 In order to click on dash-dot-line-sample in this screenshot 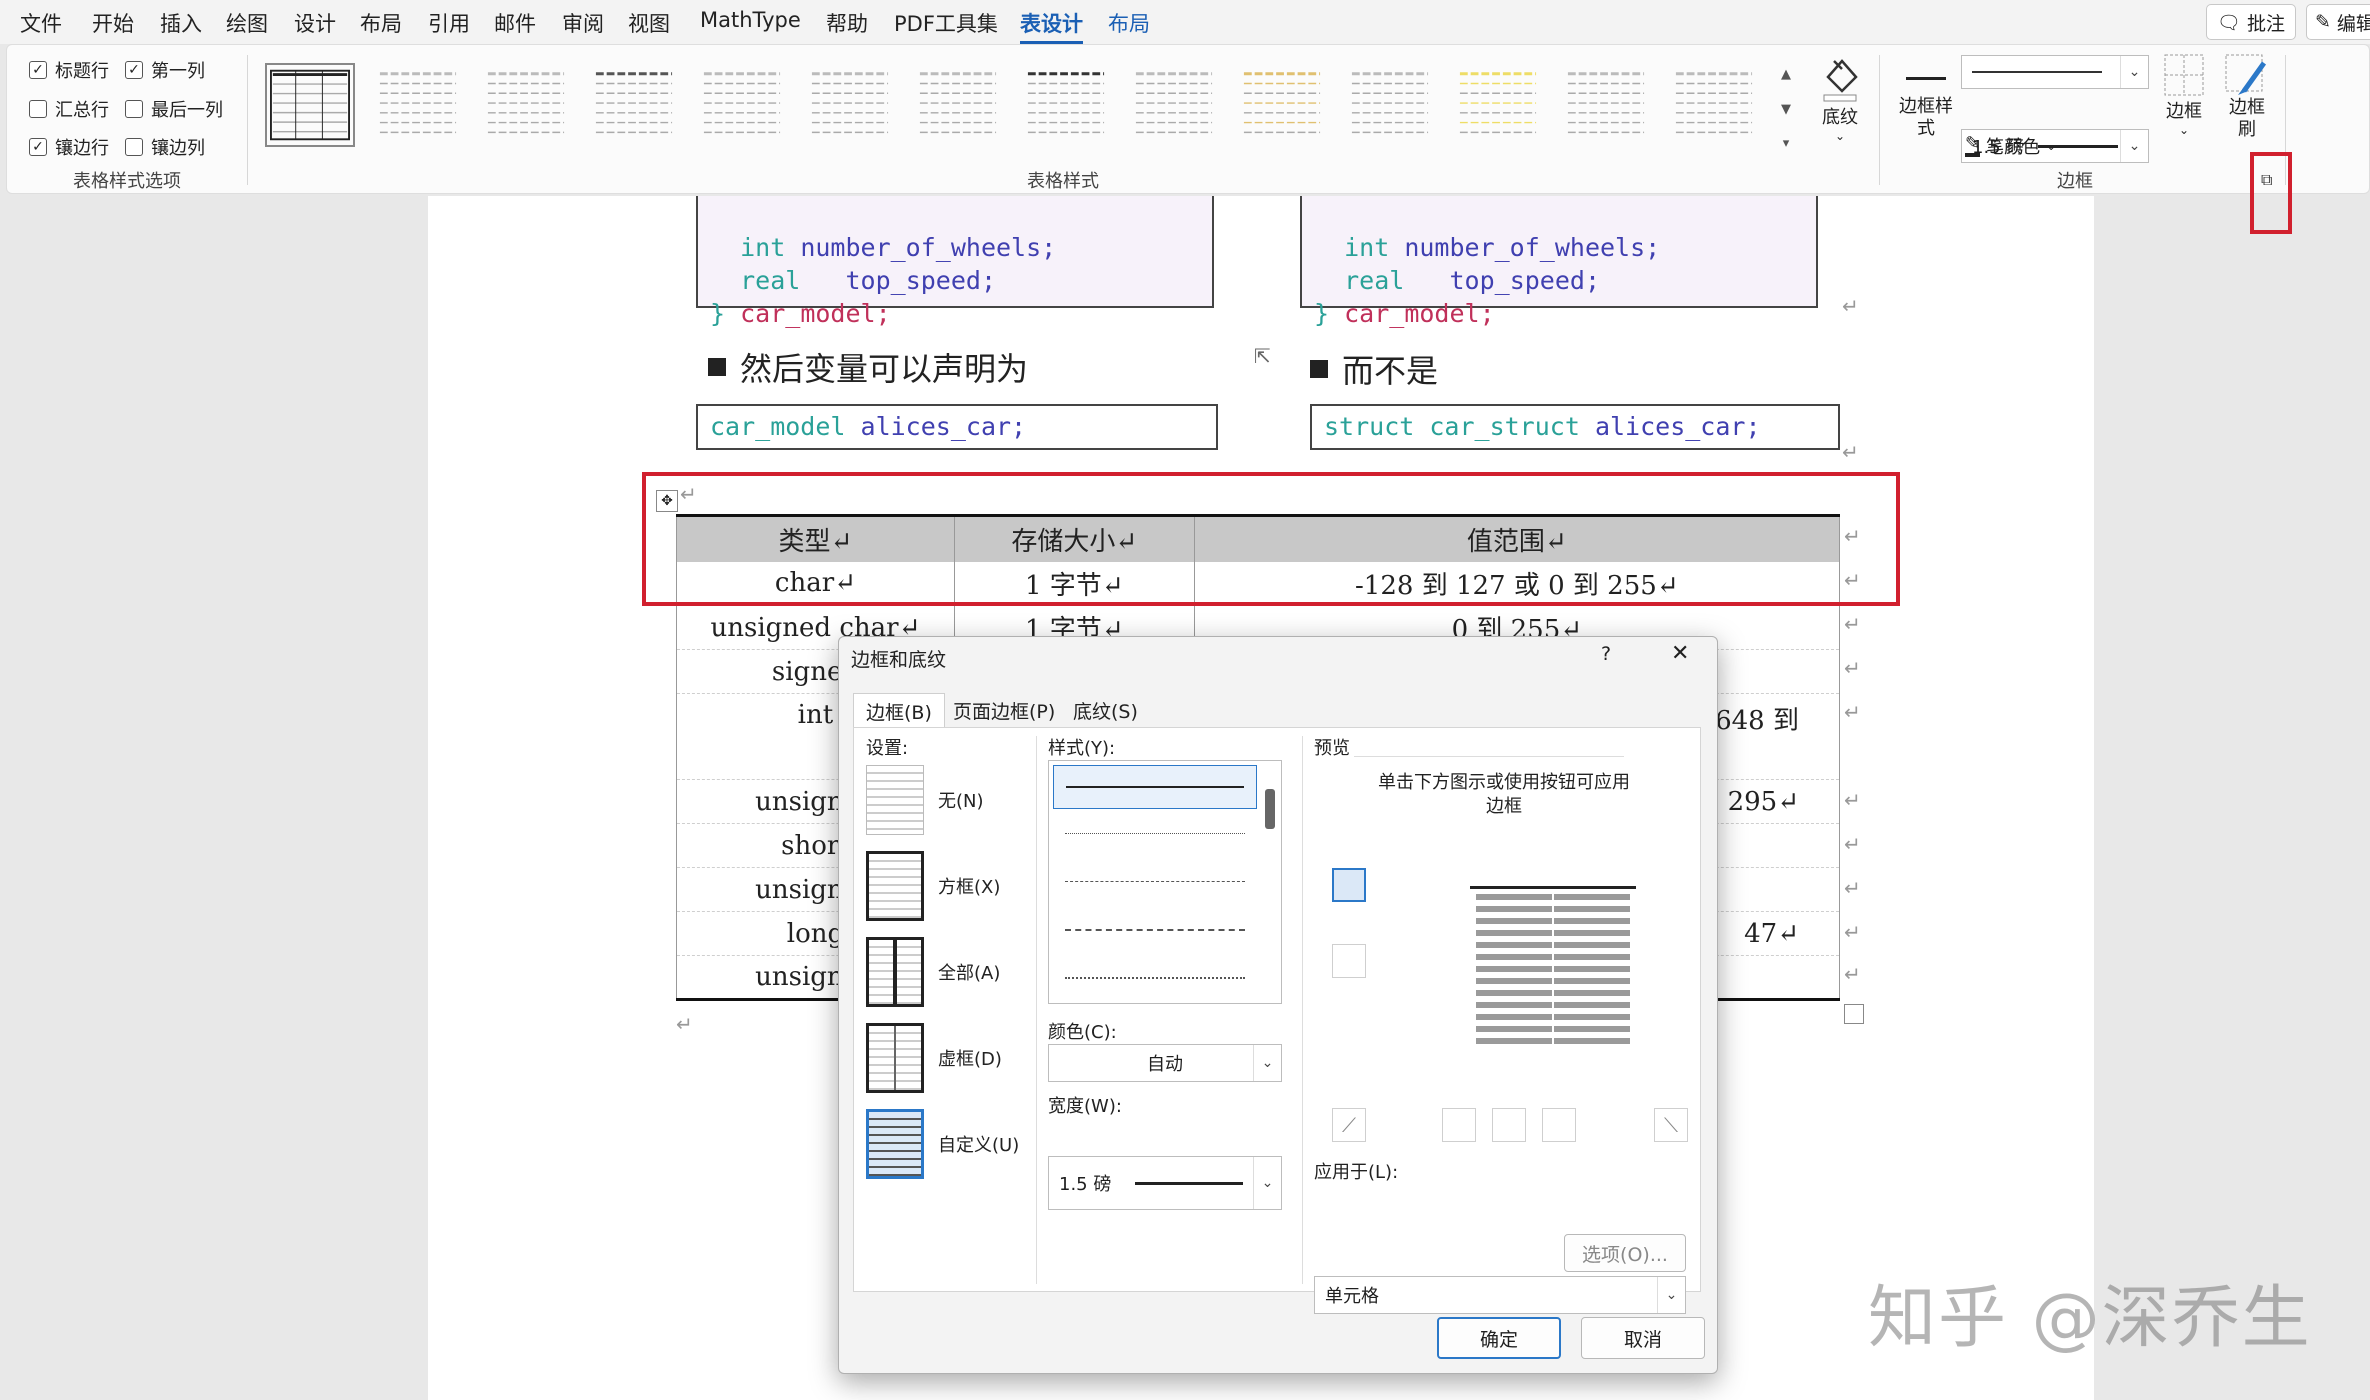, I will do `click(1155, 978)`.